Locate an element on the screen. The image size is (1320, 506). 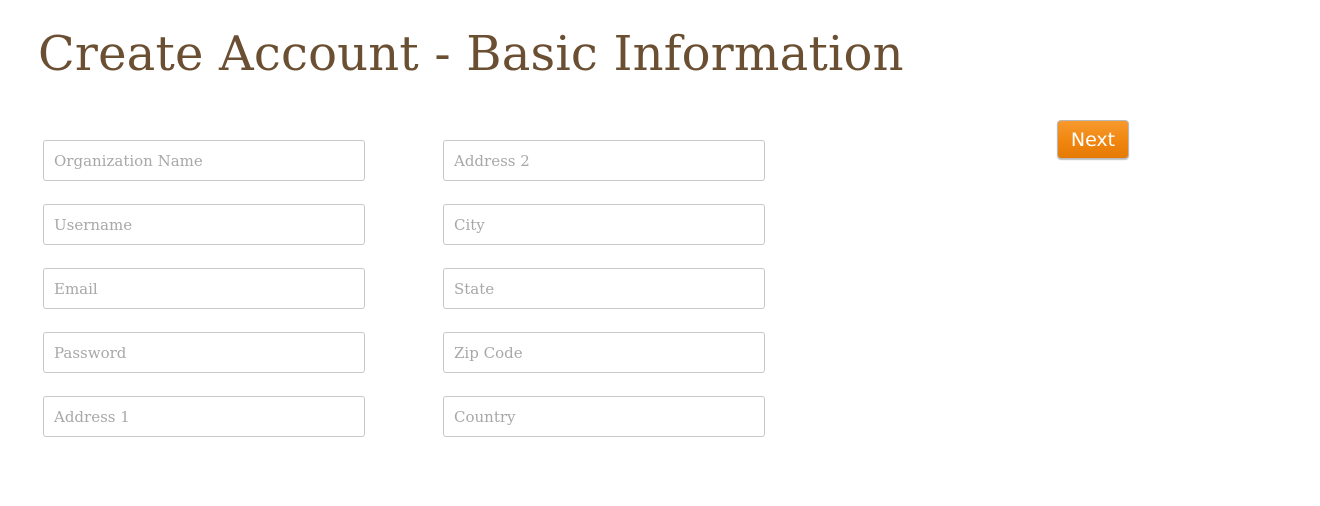
email-input is located at coordinates (204, 288).